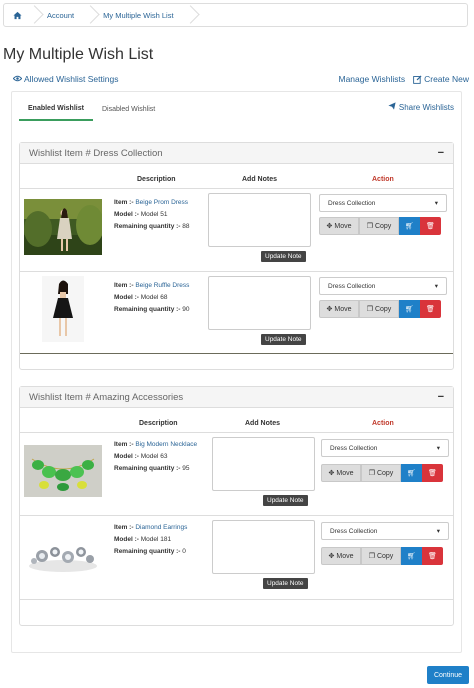 This screenshot has width=474, height=688. What do you see at coordinates (426, 107) in the screenshot?
I see `share-wishlists-label: Share Wishlists` at bounding box center [426, 107].